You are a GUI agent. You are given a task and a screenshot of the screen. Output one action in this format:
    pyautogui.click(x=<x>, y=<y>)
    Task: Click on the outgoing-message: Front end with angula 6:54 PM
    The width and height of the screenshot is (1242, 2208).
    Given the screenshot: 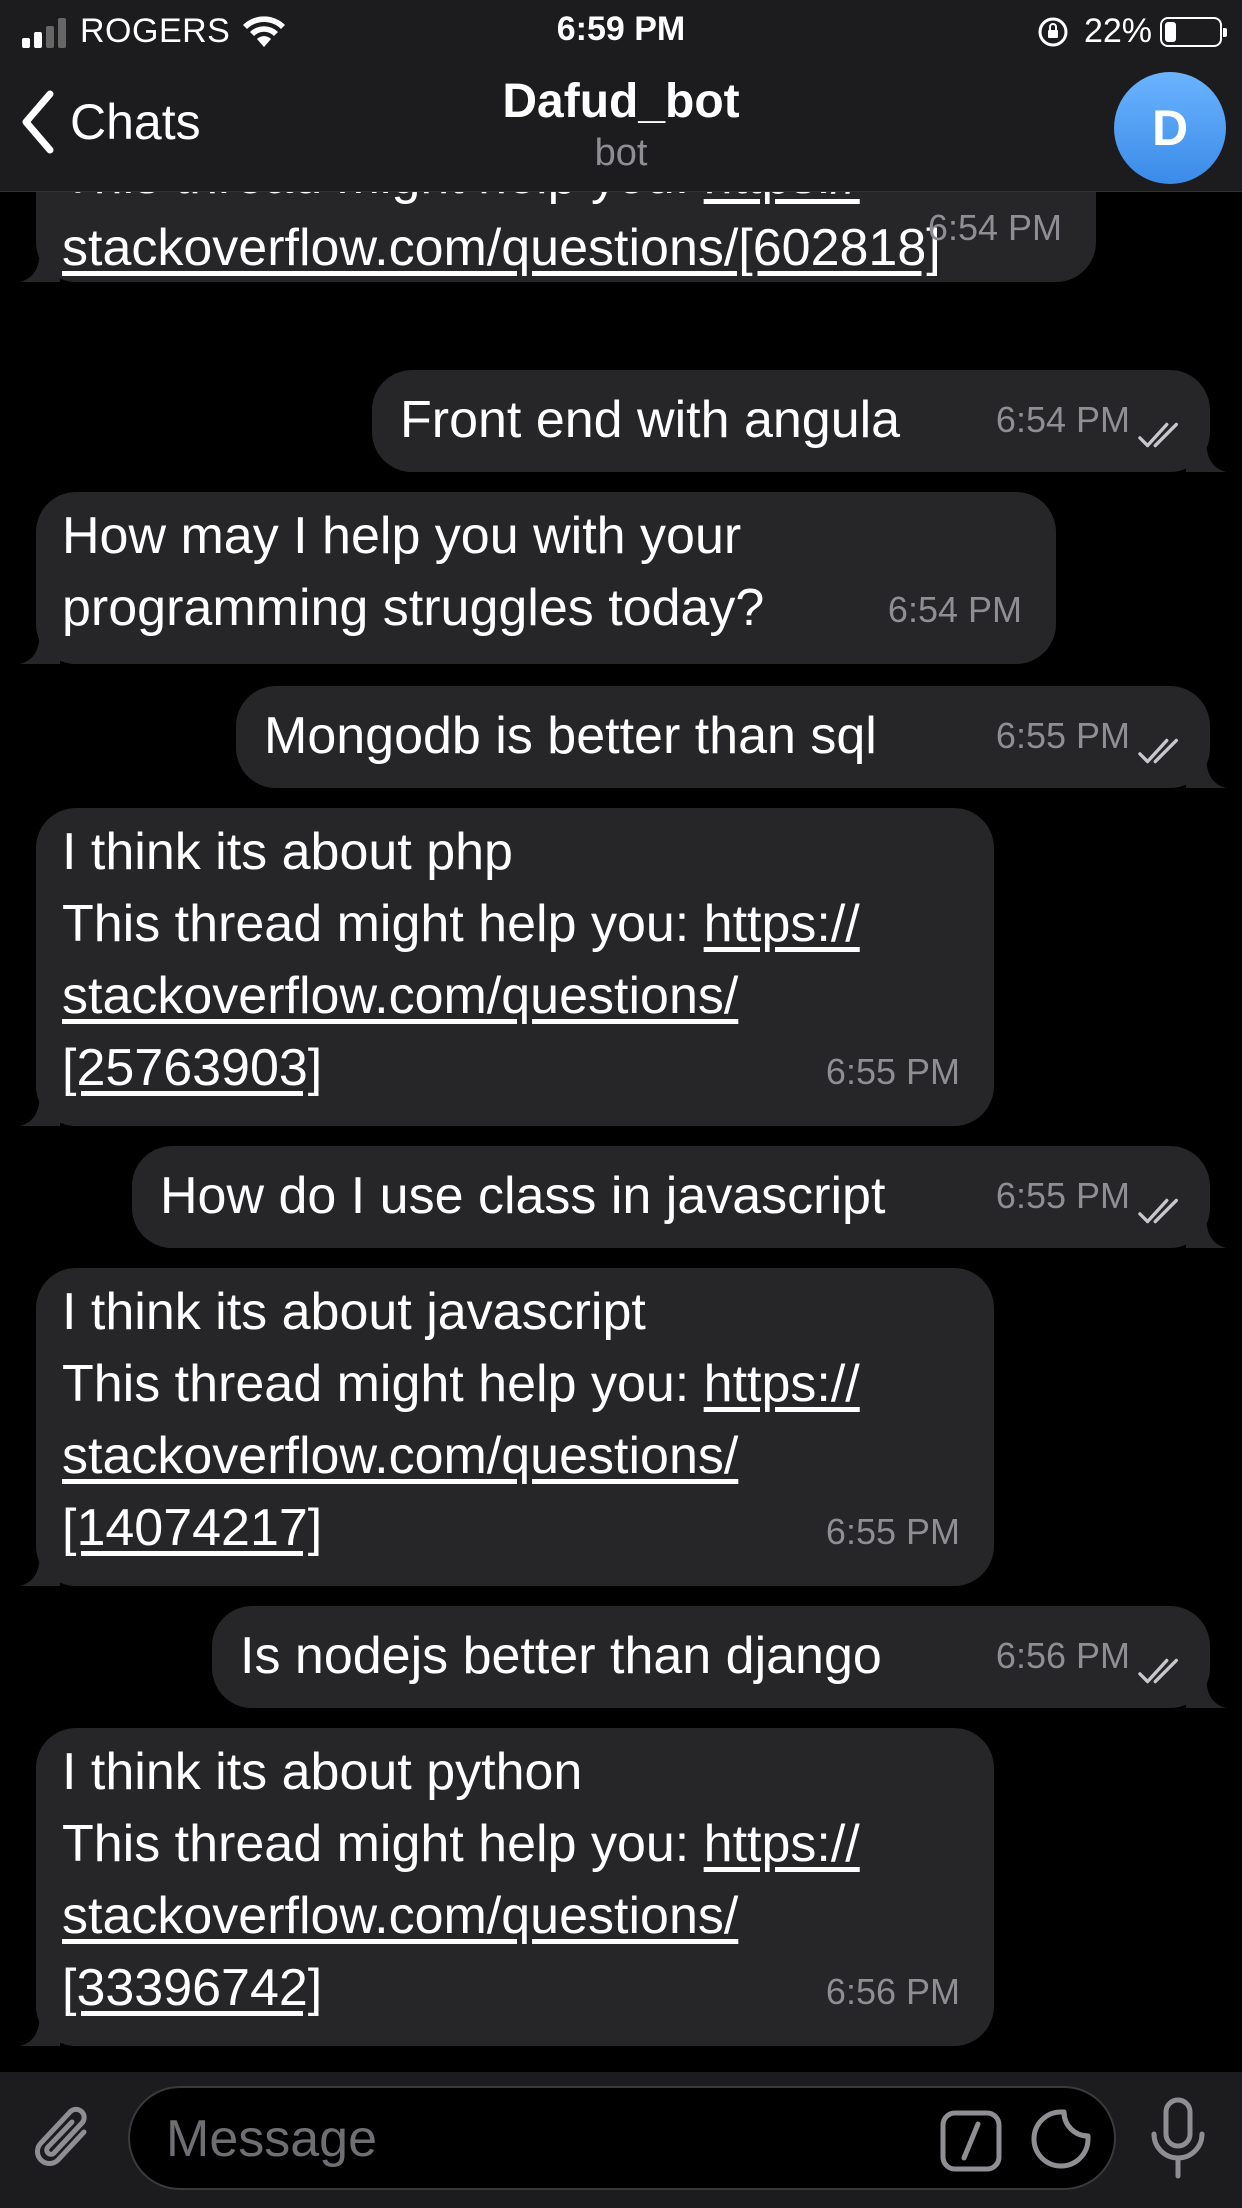 What is the action you would take?
    pyautogui.click(x=799, y=421)
    